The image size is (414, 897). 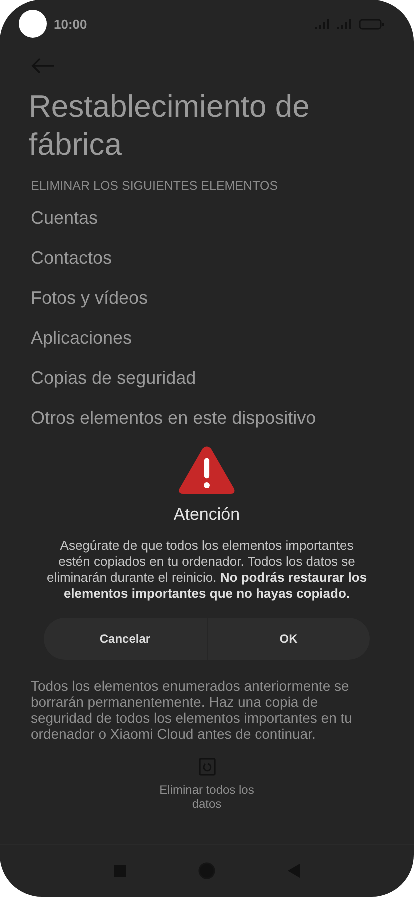 What do you see at coordinates (89, 298) in the screenshot?
I see `list-item: Fotos y vídeos` at bounding box center [89, 298].